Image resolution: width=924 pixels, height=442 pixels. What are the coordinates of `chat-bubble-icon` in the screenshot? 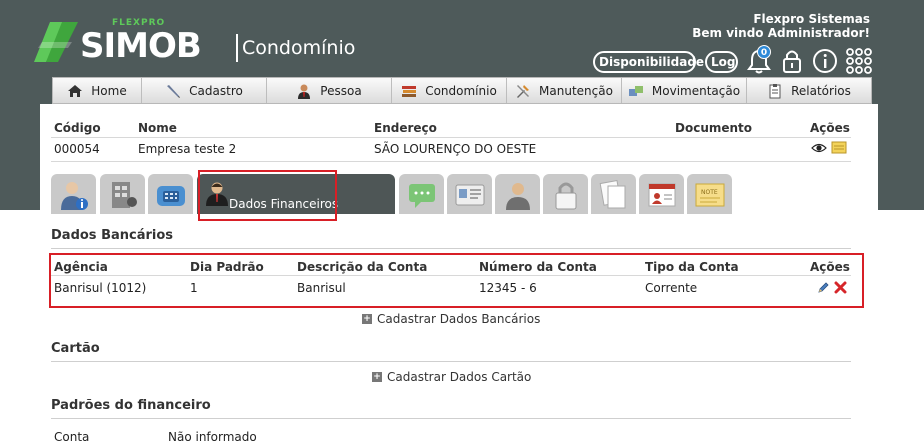 It's located at (422, 196).